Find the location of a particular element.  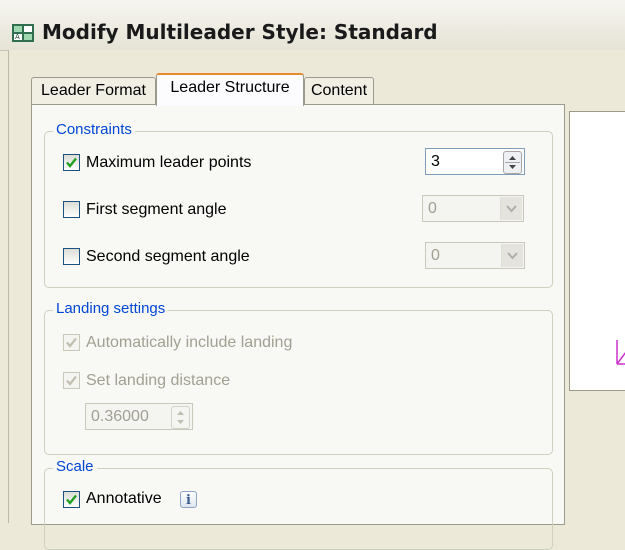

auto-include-landing-checkbox is located at coordinates (71, 342).